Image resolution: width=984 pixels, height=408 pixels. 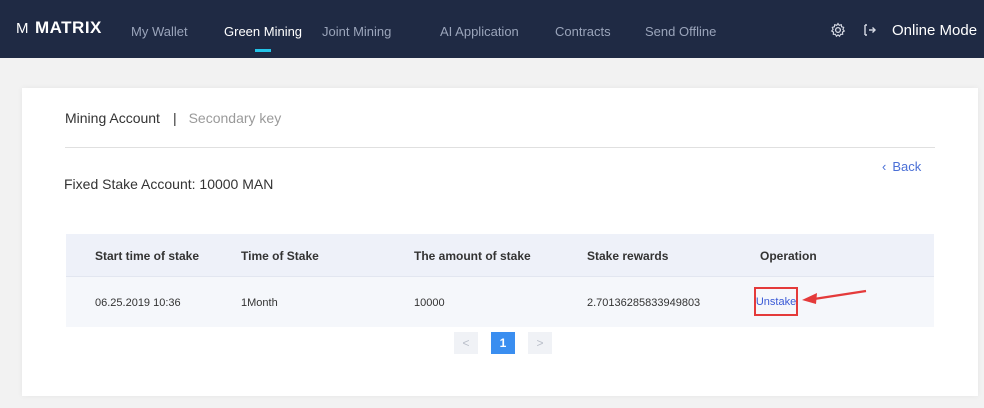 I want to click on nav-item-green-mining: Green Mining, so click(x=263, y=31).